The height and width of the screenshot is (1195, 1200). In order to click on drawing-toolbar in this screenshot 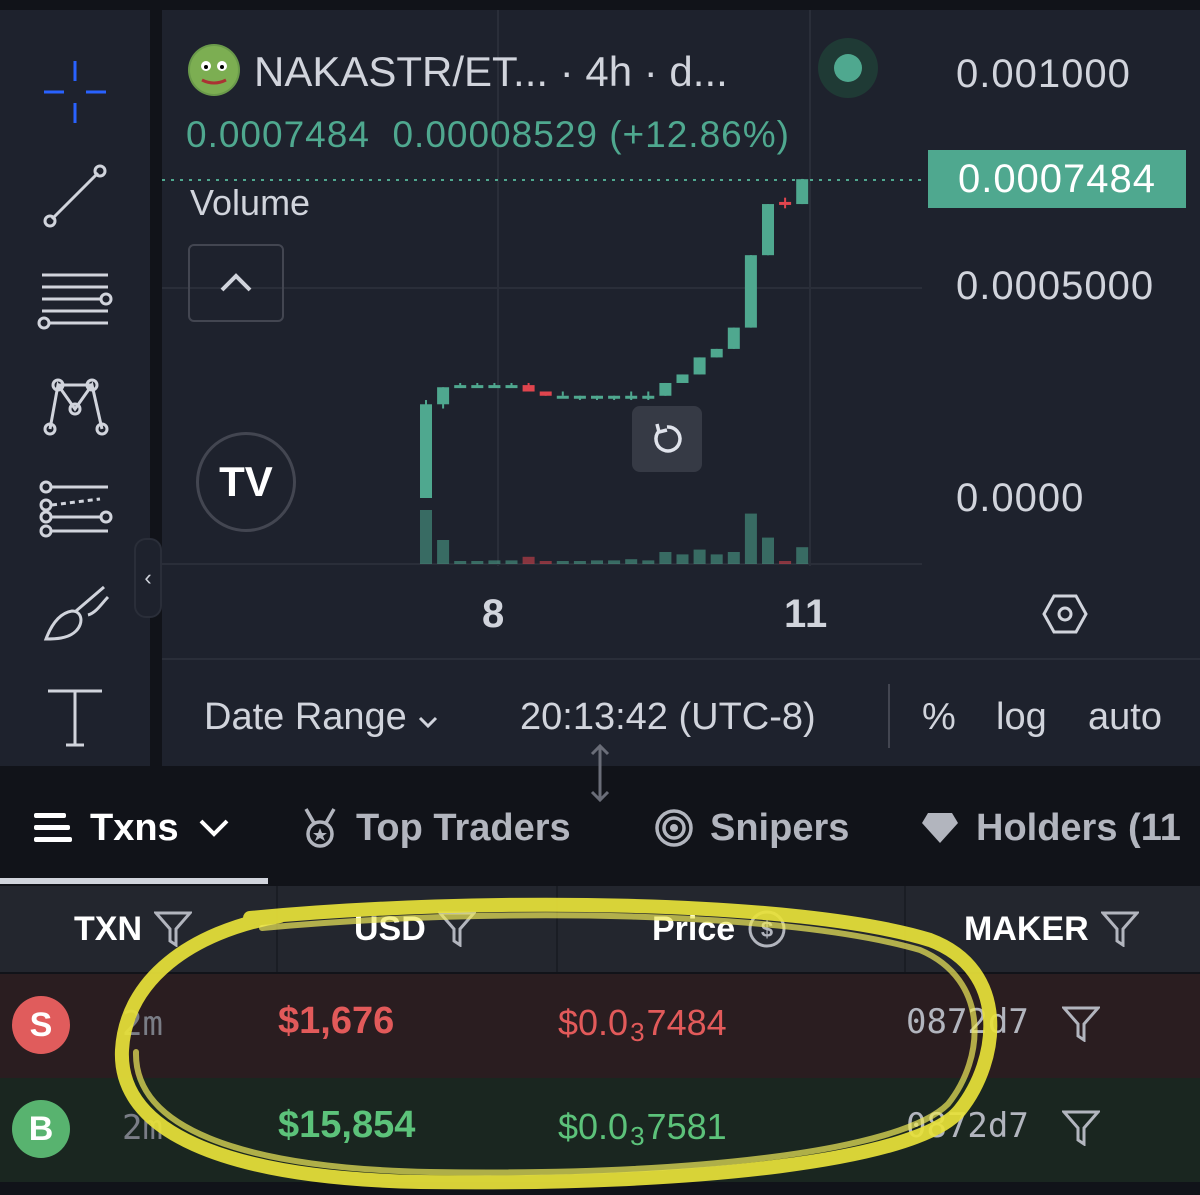, I will do `click(75, 388)`.